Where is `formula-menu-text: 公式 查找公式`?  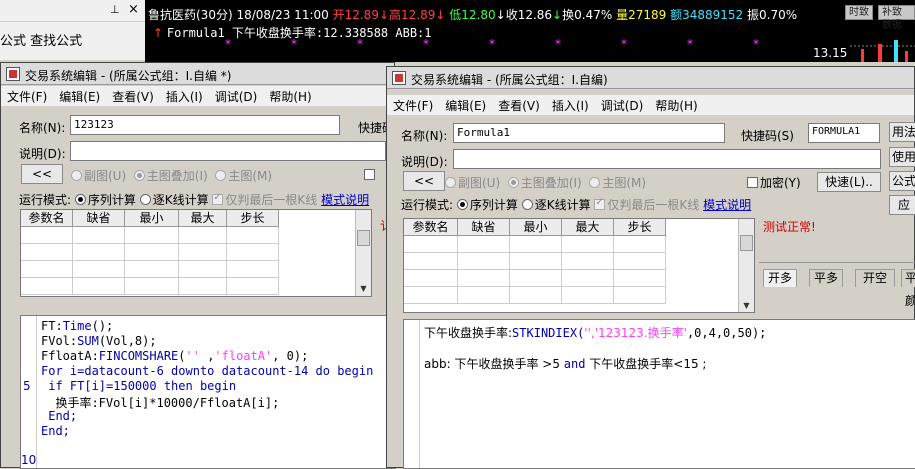
formula-menu-text: 公式 查找公式 is located at coordinates (41, 39).